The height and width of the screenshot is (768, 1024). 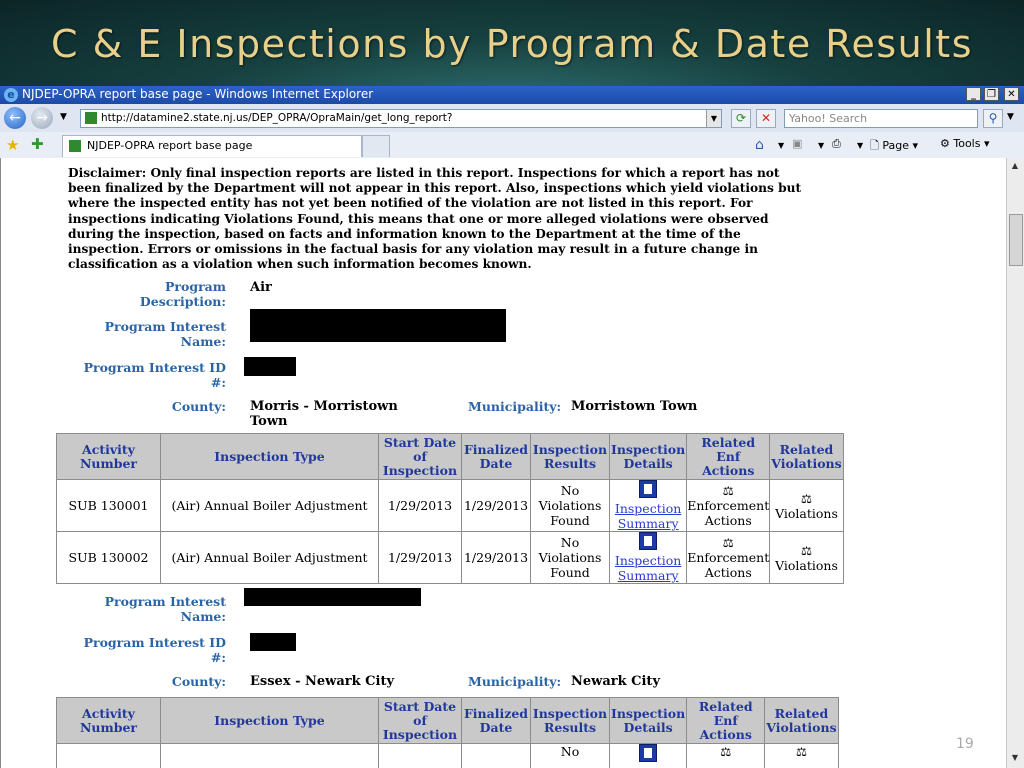 I want to click on enforcement-actions-cell: ⚖, so click(x=726, y=755).